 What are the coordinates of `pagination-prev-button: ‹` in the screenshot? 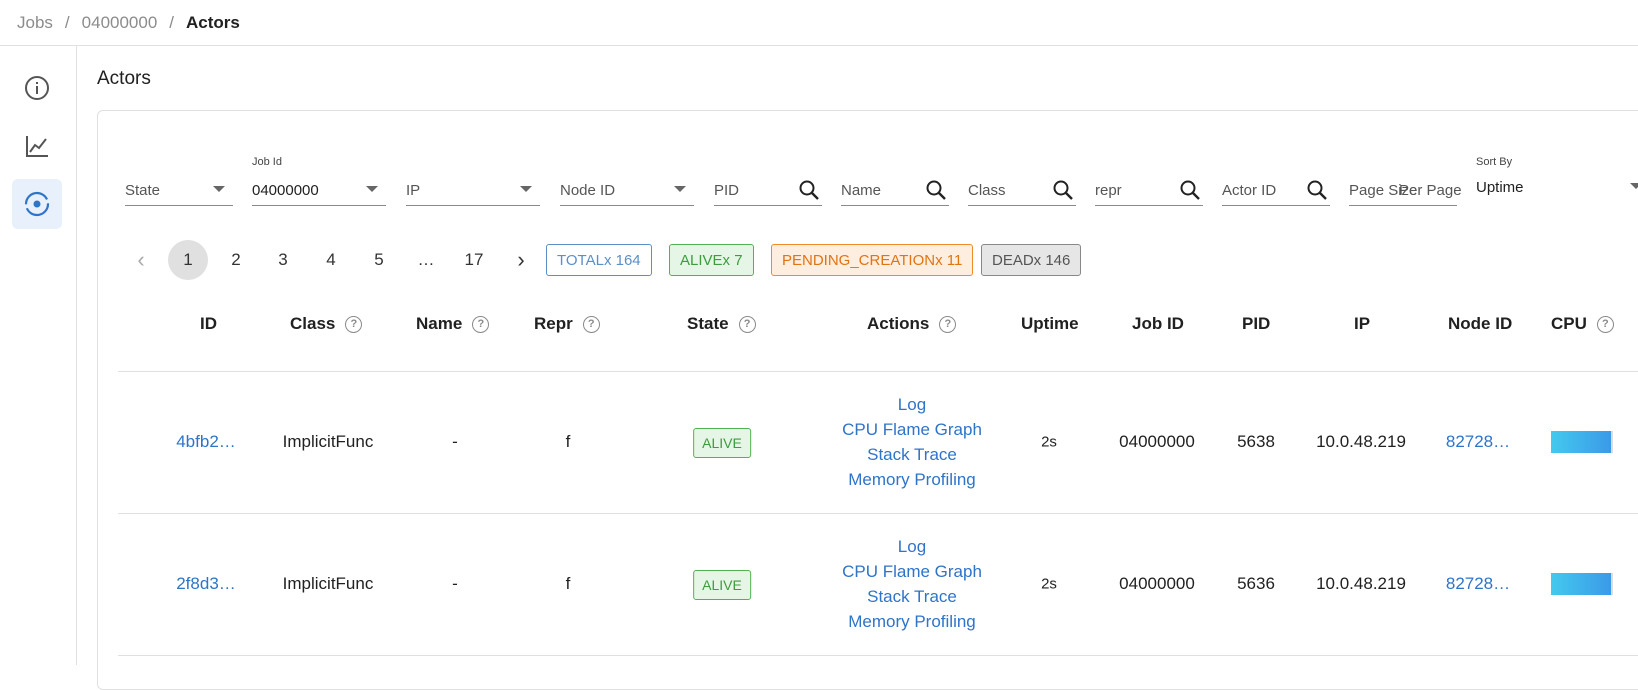 It's located at (141, 260).